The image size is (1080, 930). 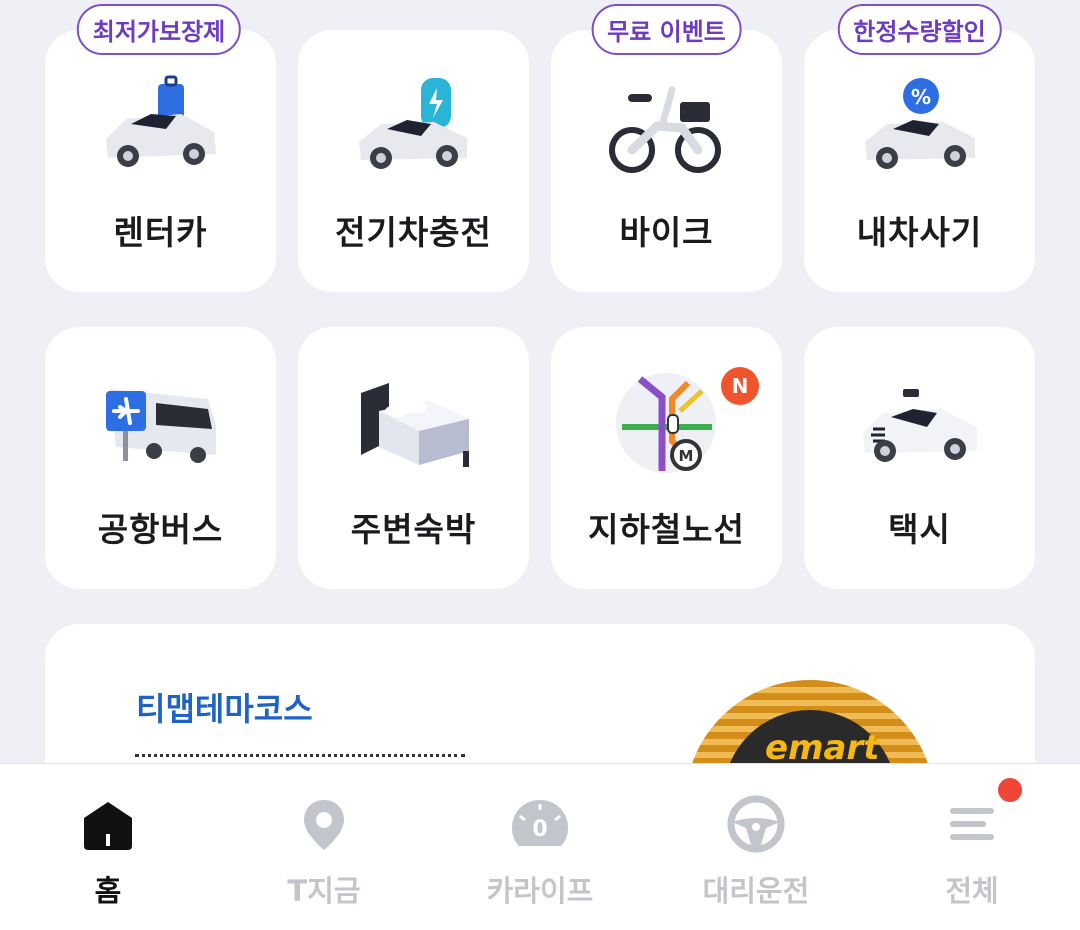 I want to click on banner-text-partial, so click(x=300, y=758).